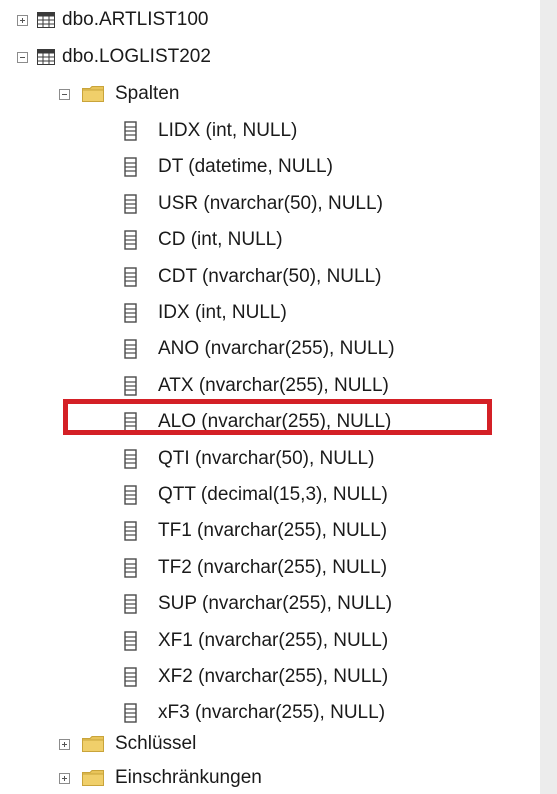 The width and height of the screenshot is (557, 794). What do you see at coordinates (147, 93) in the screenshot?
I see `tree-node-label: Spalten` at bounding box center [147, 93].